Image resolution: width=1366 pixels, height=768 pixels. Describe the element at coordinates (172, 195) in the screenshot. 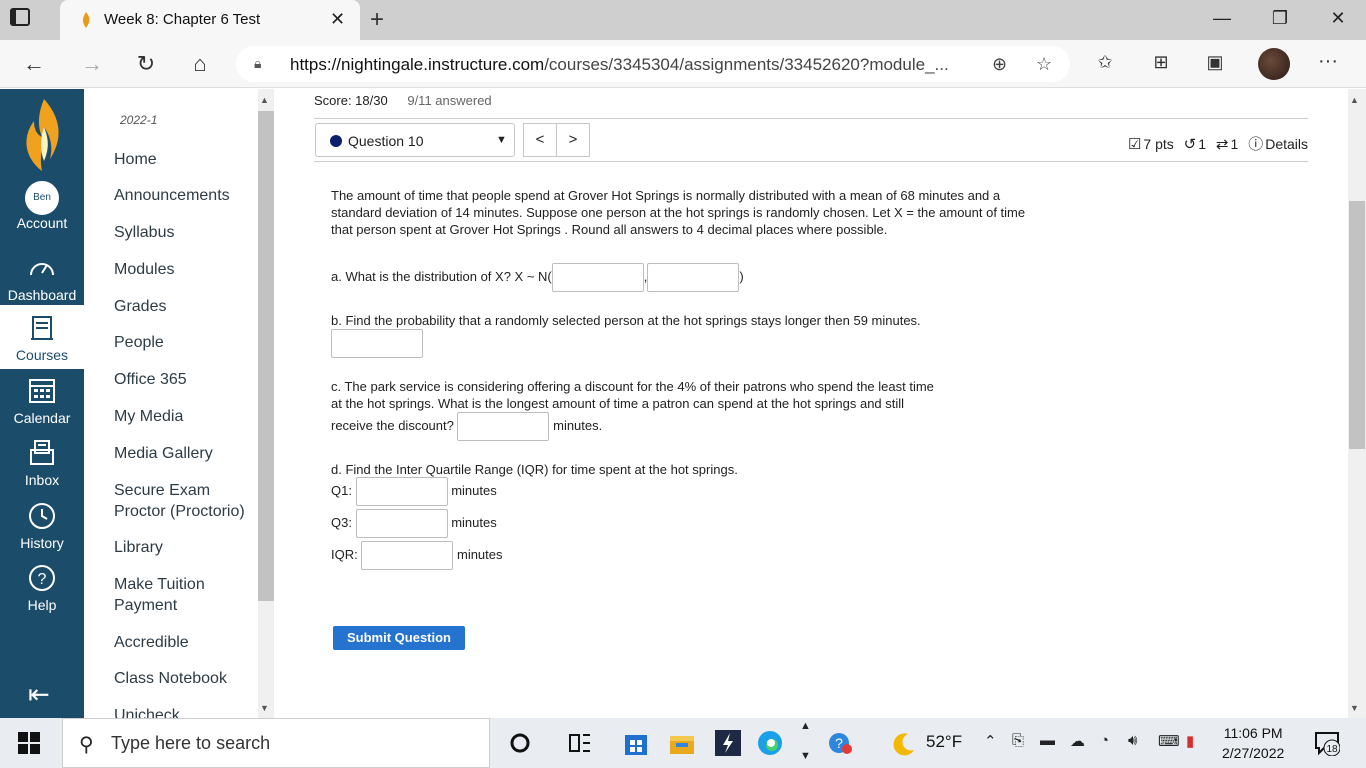

I see `course-nav-announcements: Announcements` at that location.